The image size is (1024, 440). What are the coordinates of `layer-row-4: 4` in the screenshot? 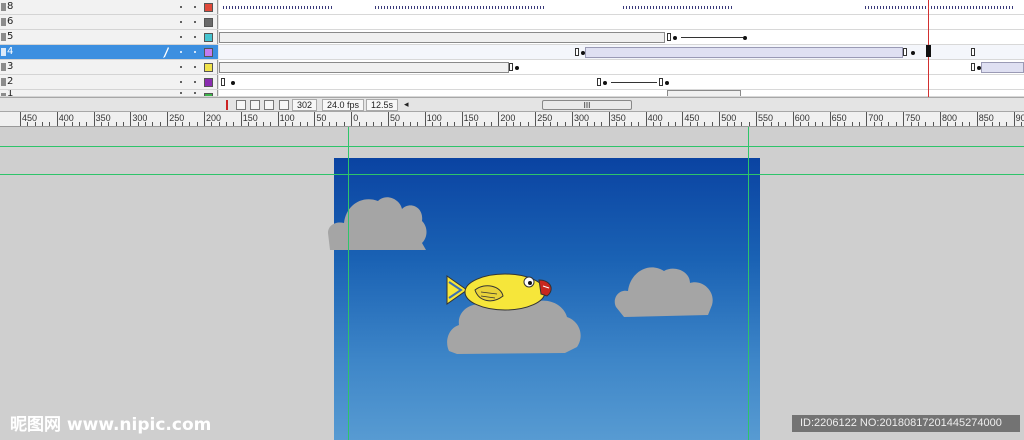 It's located at (109, 52).